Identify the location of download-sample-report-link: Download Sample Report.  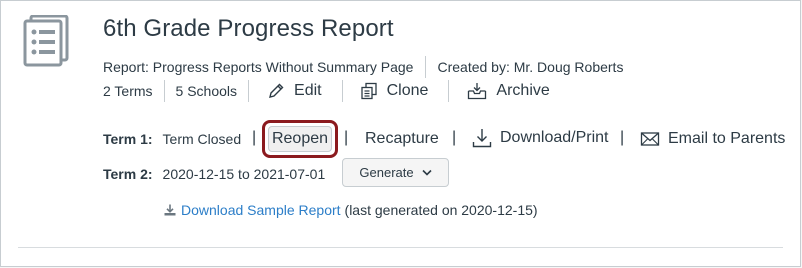
(261, 210).